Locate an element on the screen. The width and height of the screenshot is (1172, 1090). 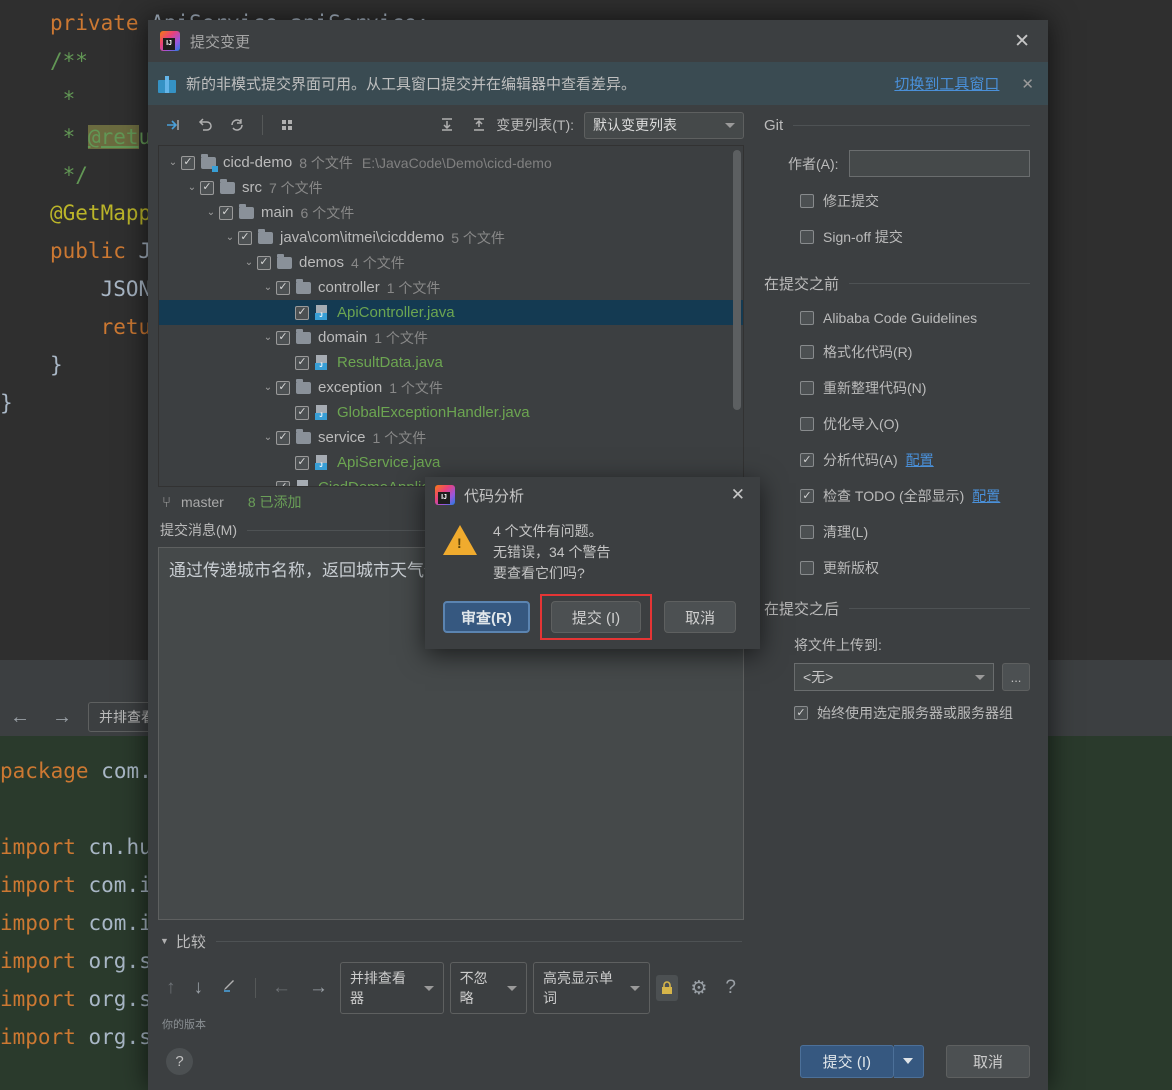
author-input is located at coordinates (939, 163).